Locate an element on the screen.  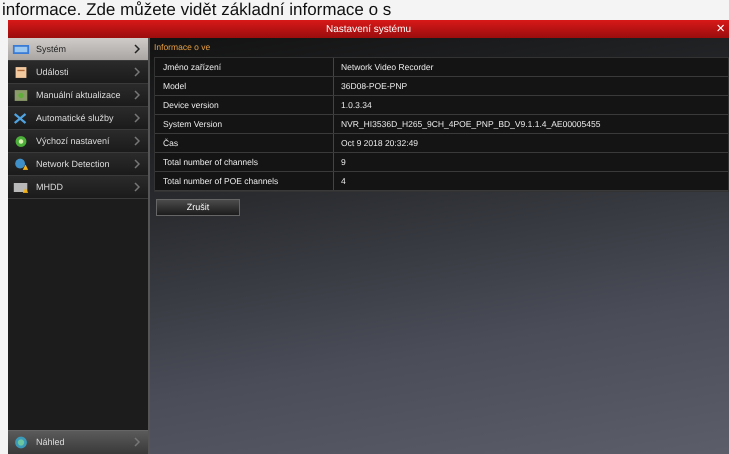
section-title: Informace o ve is located at coordinates (183, 48).